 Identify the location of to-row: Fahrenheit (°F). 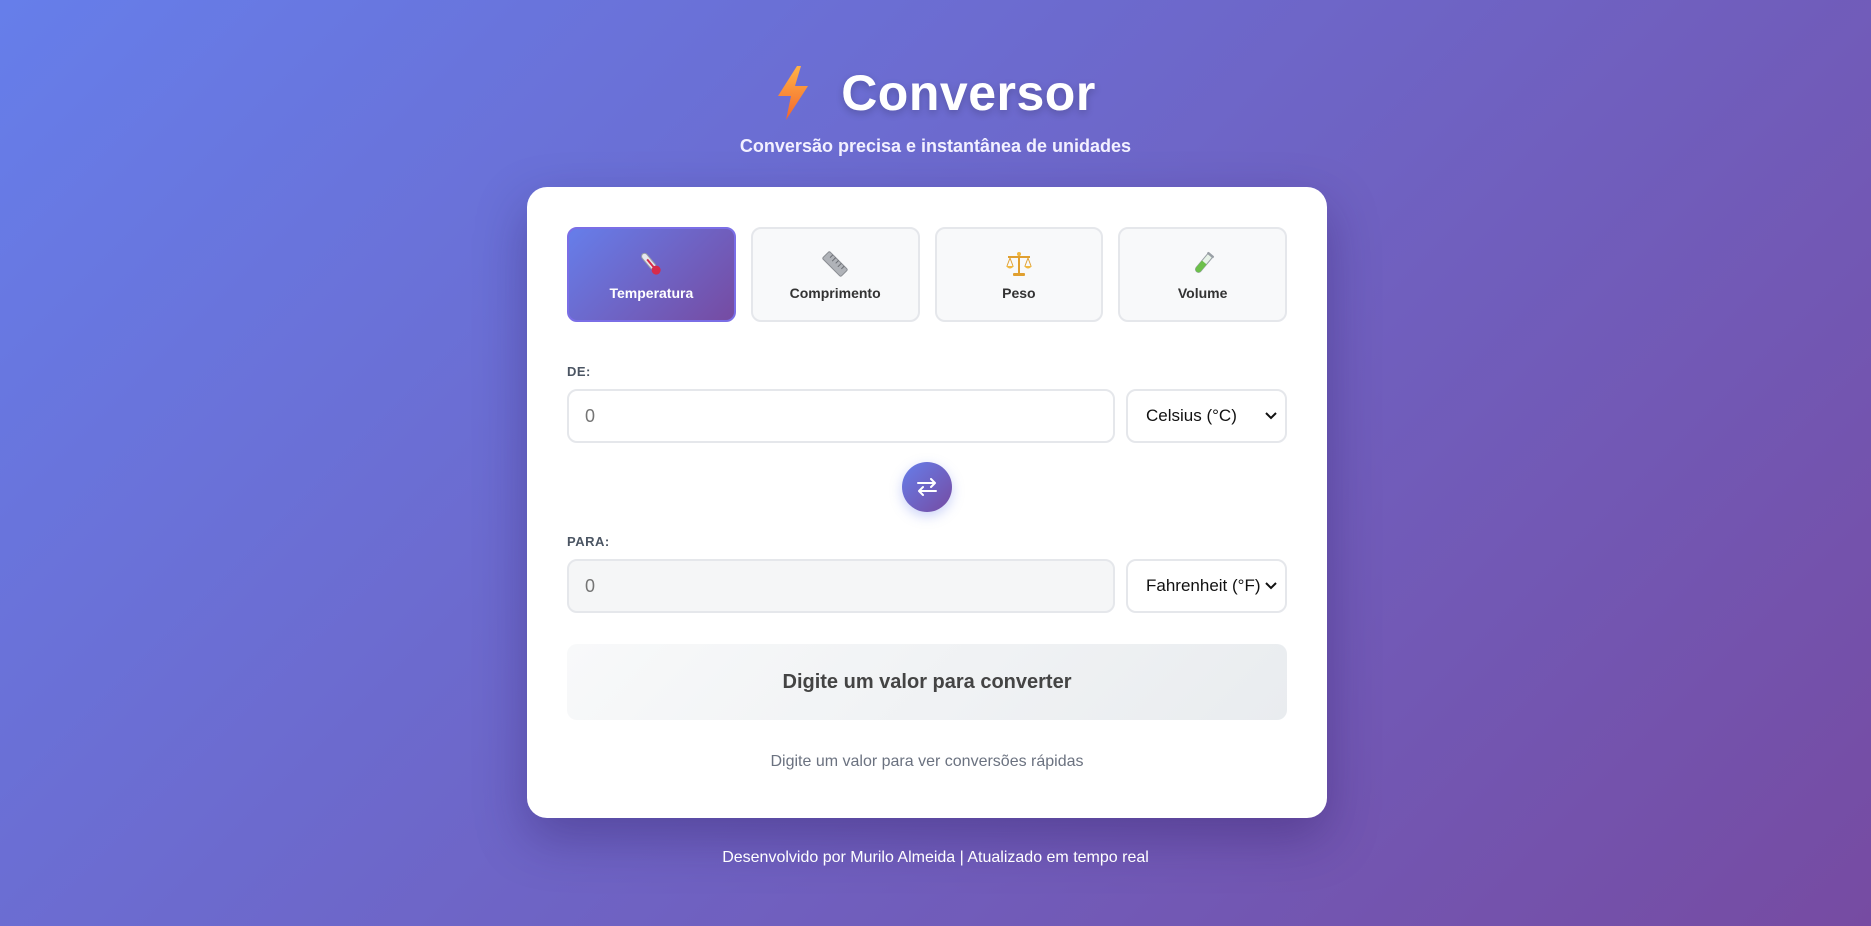
(927, 586).